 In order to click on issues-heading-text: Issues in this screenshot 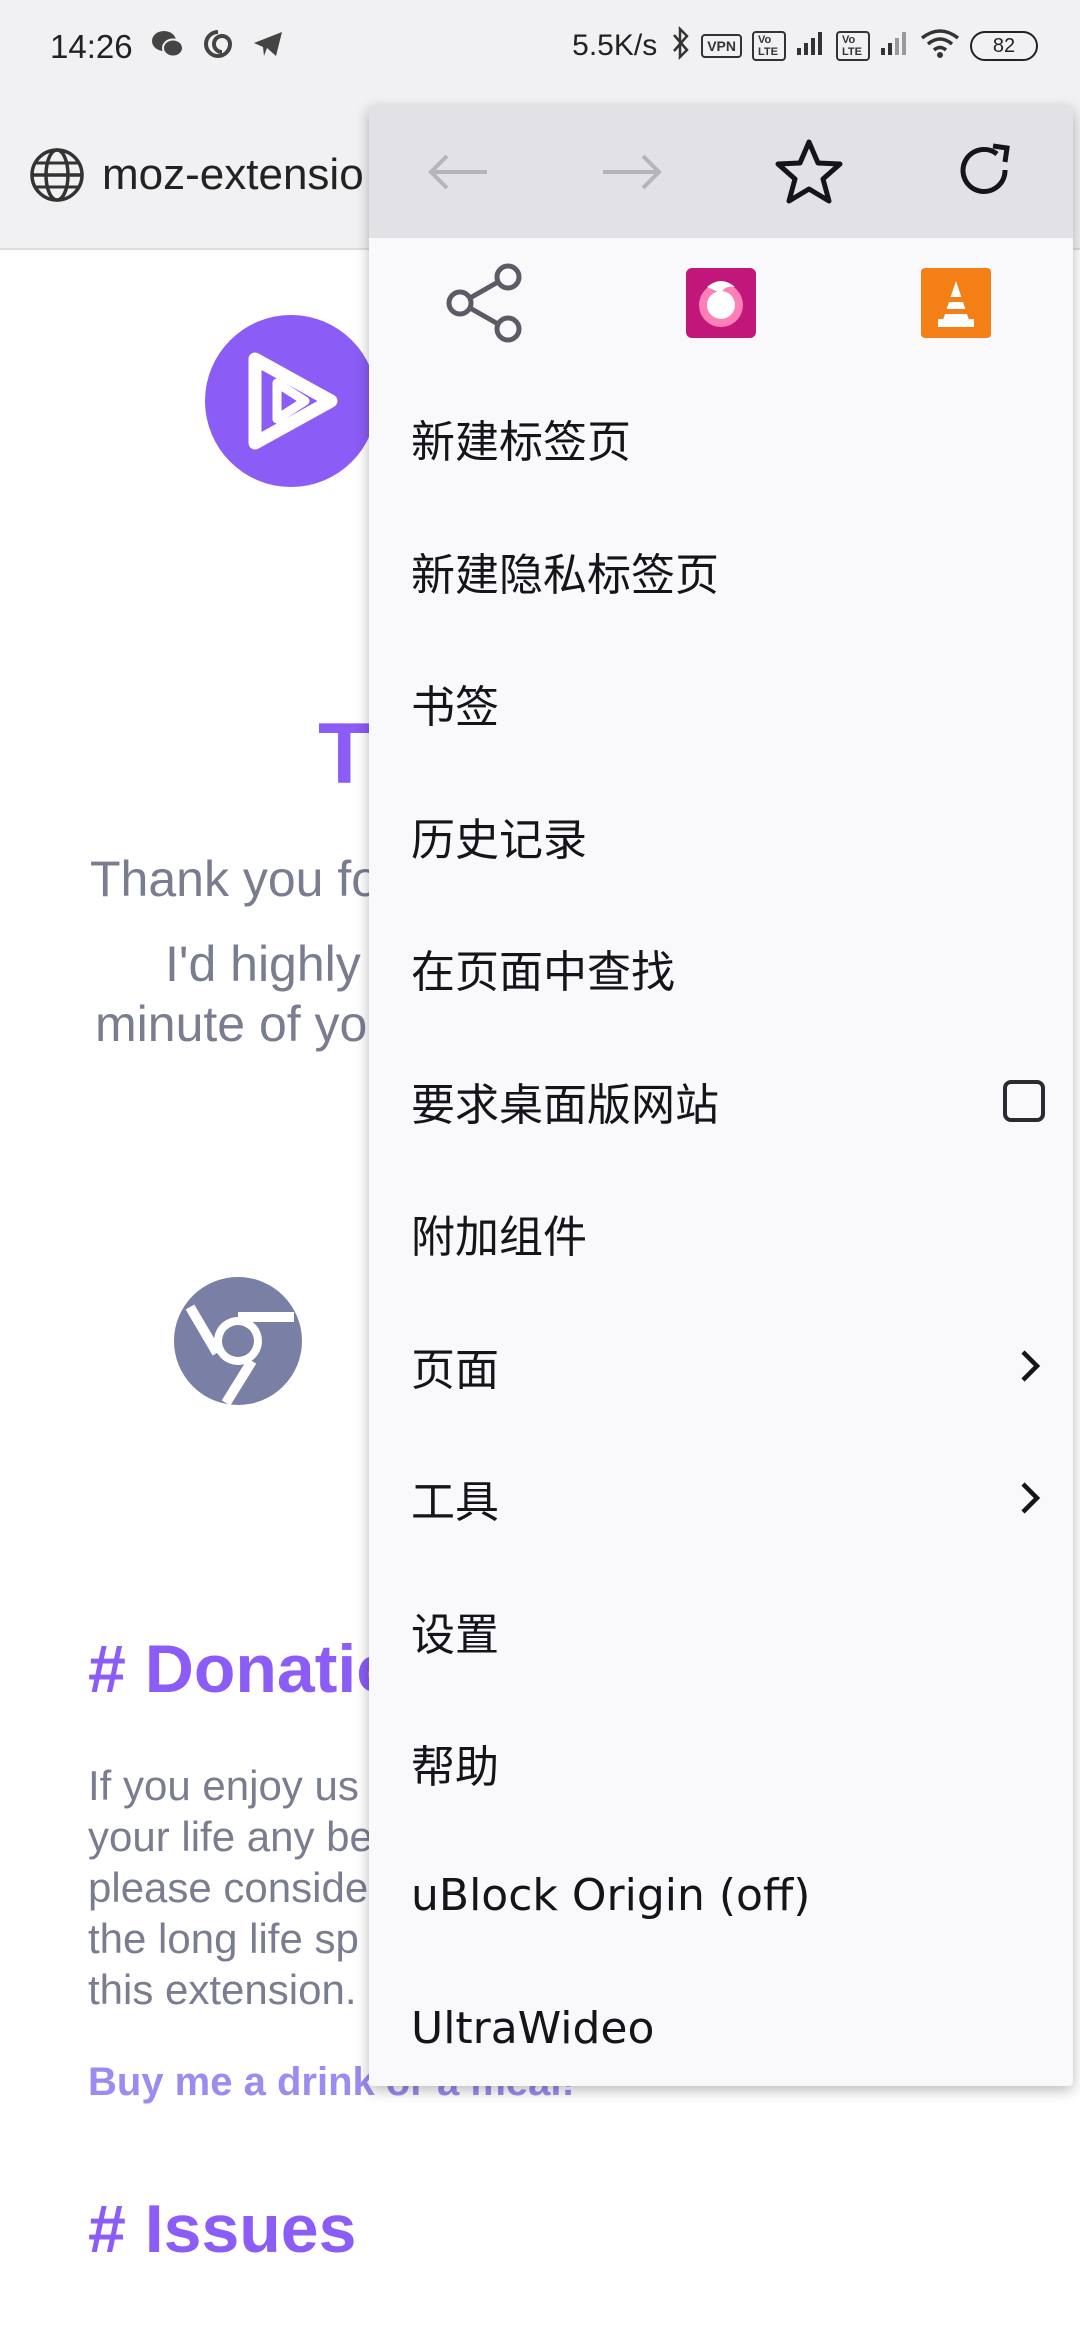, I will do `click(250, 2229)`.